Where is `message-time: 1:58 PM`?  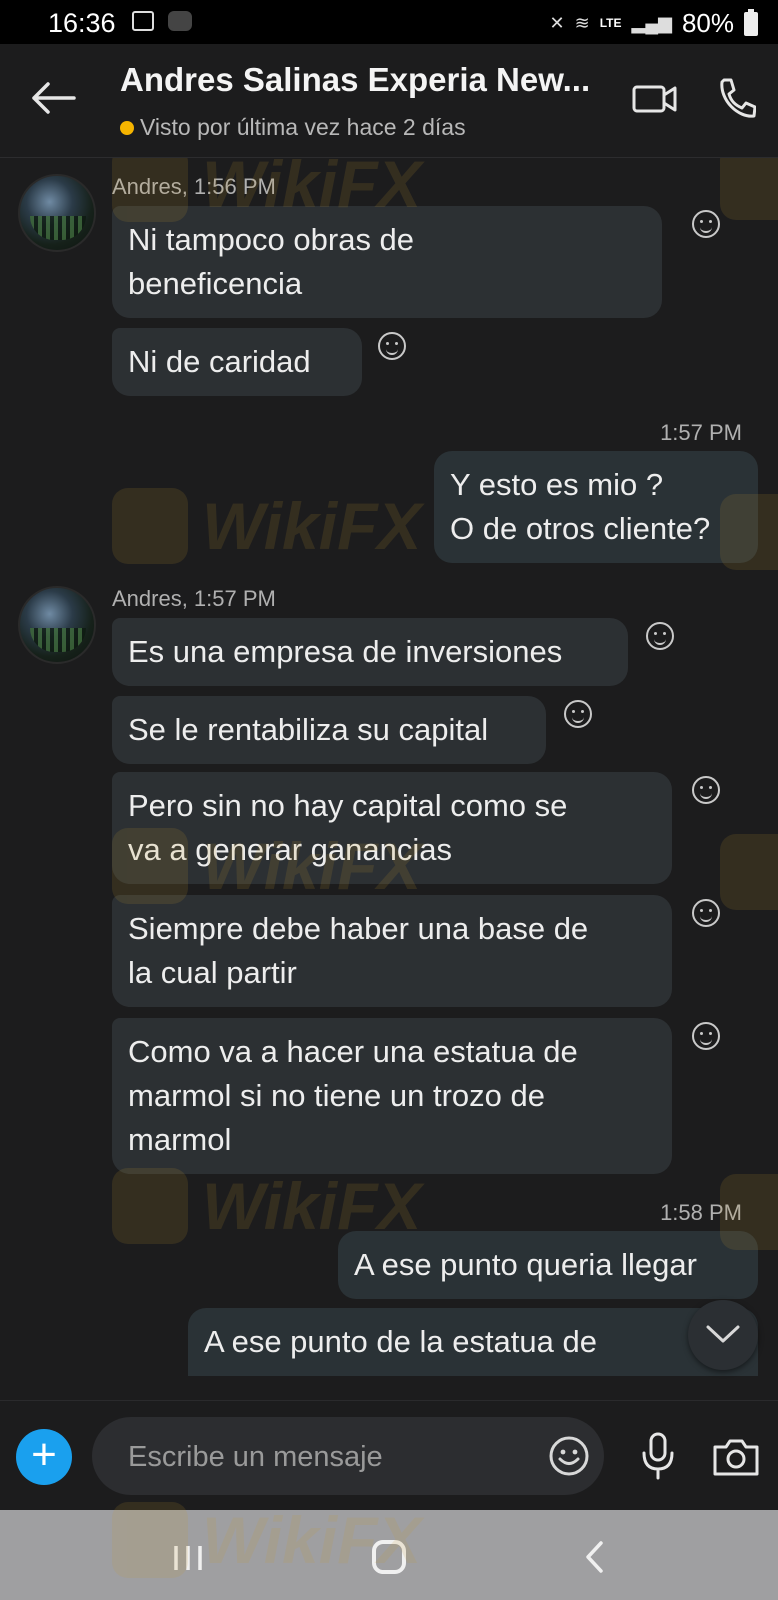 message-time: 1:58 PM is located at coordinates (701, 1212).